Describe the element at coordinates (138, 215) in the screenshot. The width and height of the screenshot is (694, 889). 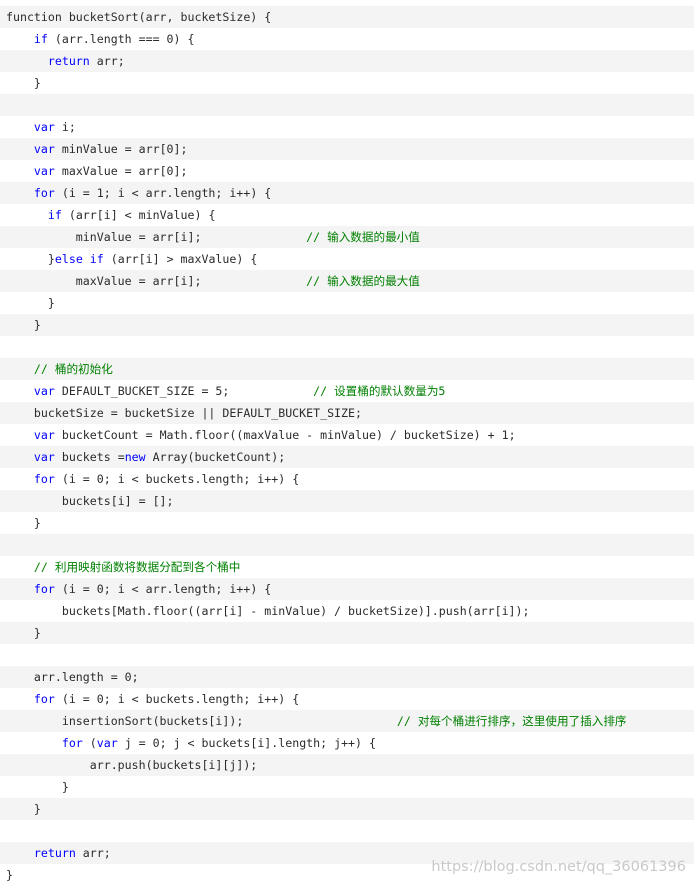
I see `code-text: (arr[i] < minValue) {` at that location.